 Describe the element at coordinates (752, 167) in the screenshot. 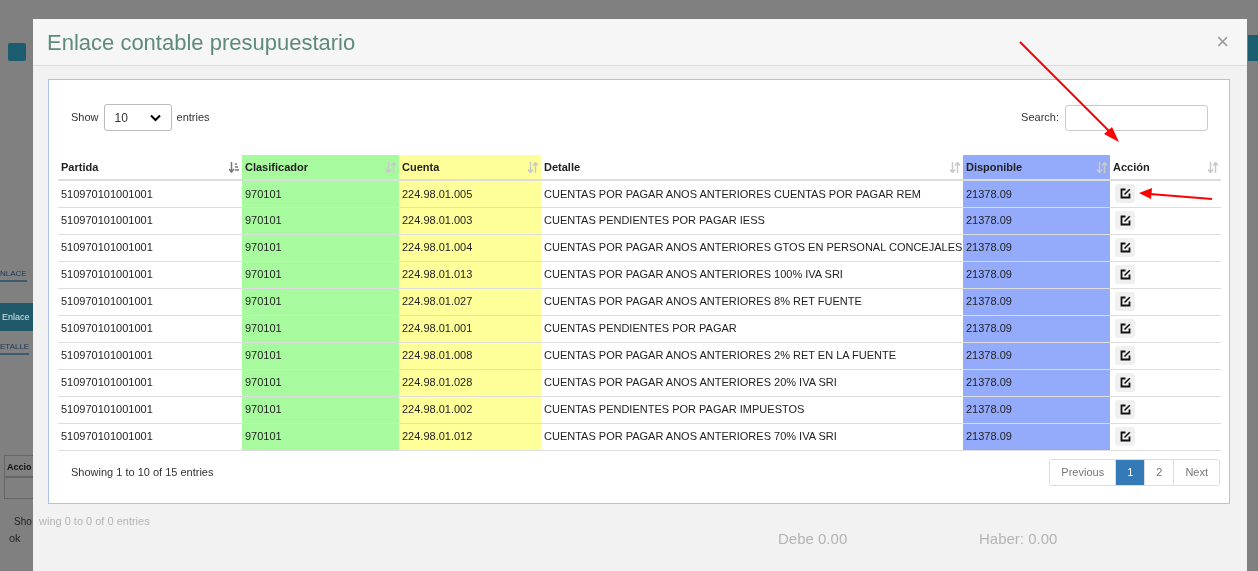

I see `column-header: Detalle` at that location.